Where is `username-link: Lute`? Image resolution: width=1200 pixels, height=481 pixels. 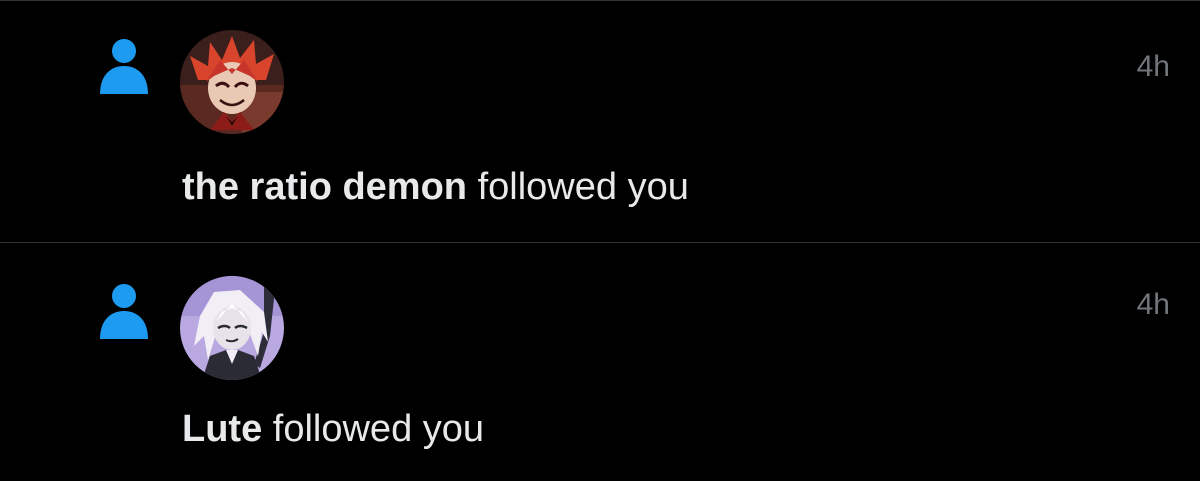
username-link: Lute is located at coordinates (222, 429).